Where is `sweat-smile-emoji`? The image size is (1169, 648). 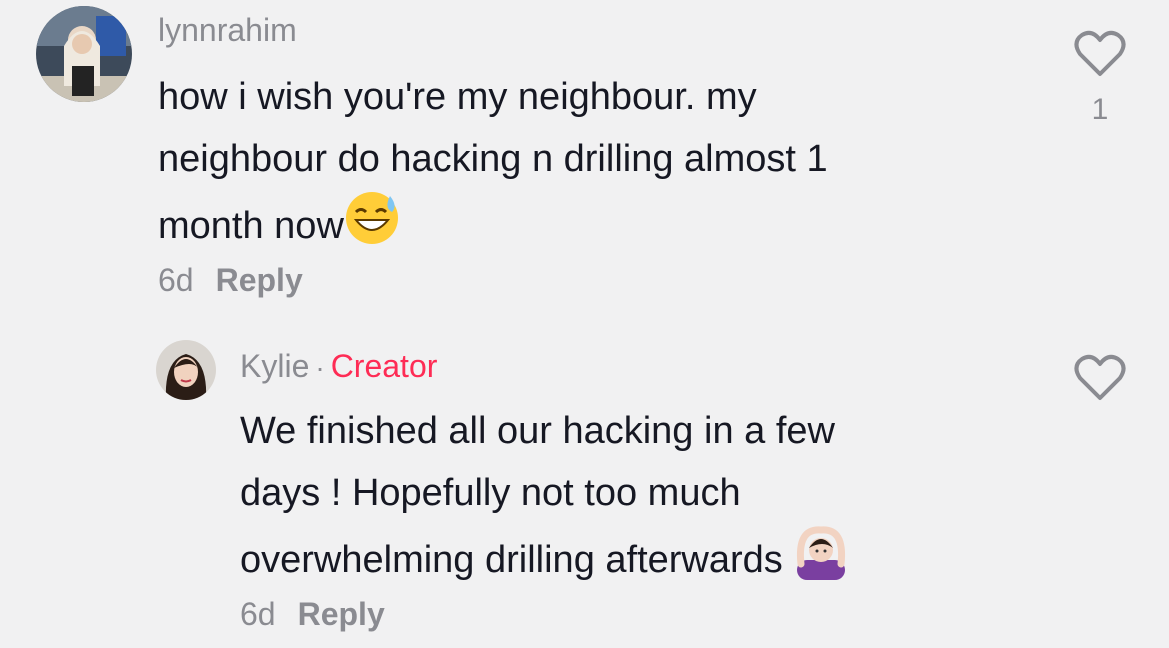
sweat-smile-emoji is located at coordinates (372, 227).